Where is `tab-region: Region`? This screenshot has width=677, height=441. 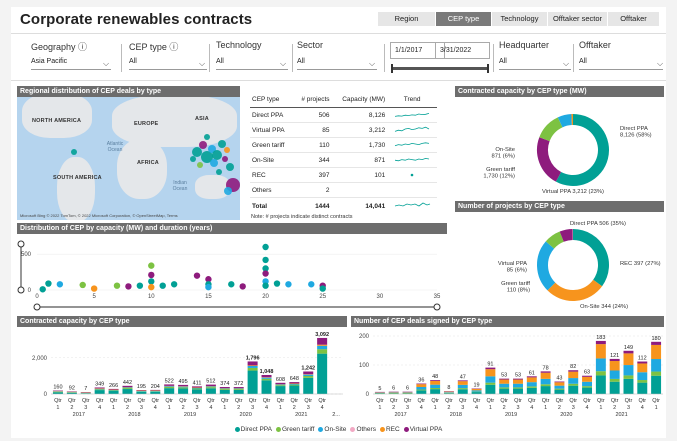 tab-region: Region is located at coordinates (407, 19).